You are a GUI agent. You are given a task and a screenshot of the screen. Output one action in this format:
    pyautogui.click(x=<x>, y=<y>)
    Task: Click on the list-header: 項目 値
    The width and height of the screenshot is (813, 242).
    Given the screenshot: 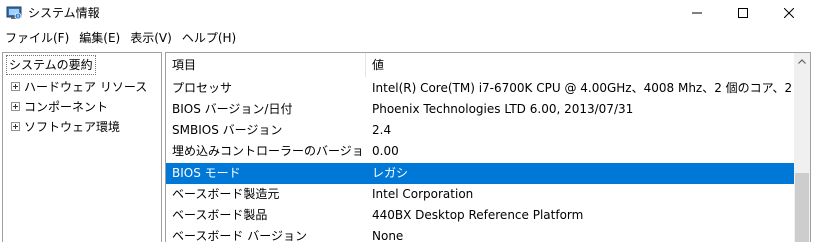 What is the action you would take?
    pyautogui.click(x=481, y=65)
    